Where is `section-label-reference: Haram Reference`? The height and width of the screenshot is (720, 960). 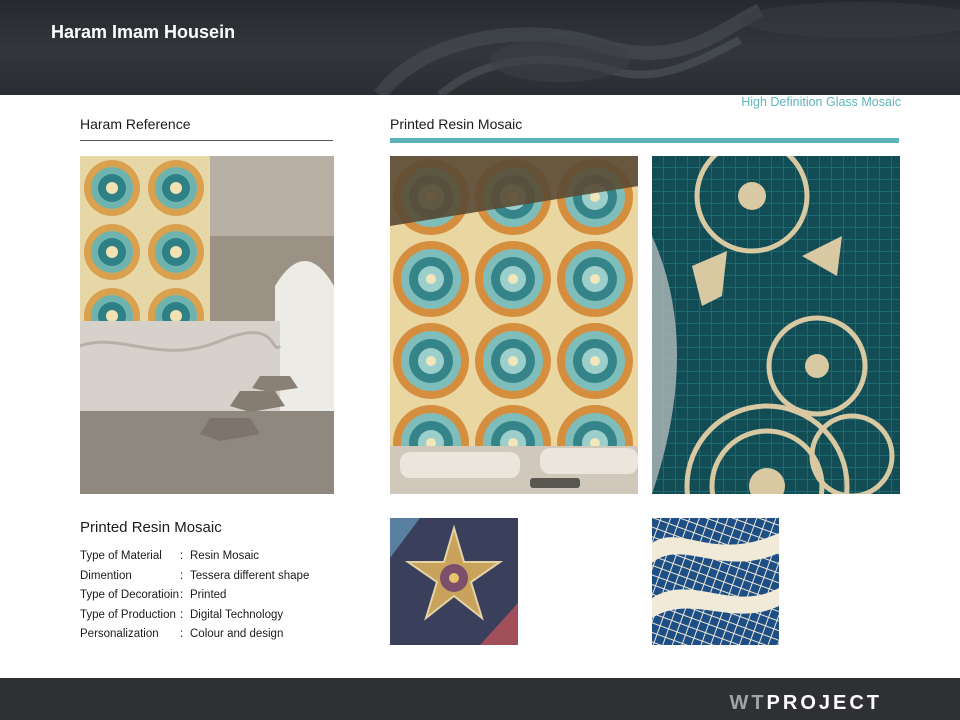 section-label-reference: Haram Reference is located at coordinates (135, 124).